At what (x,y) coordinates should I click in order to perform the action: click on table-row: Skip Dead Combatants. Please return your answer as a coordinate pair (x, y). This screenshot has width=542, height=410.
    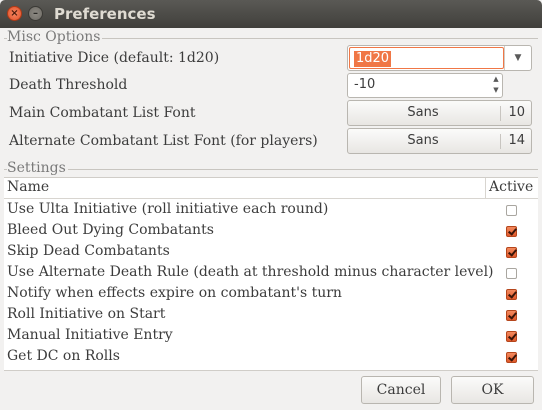
    Looking at the image, I should click on (271, 252).